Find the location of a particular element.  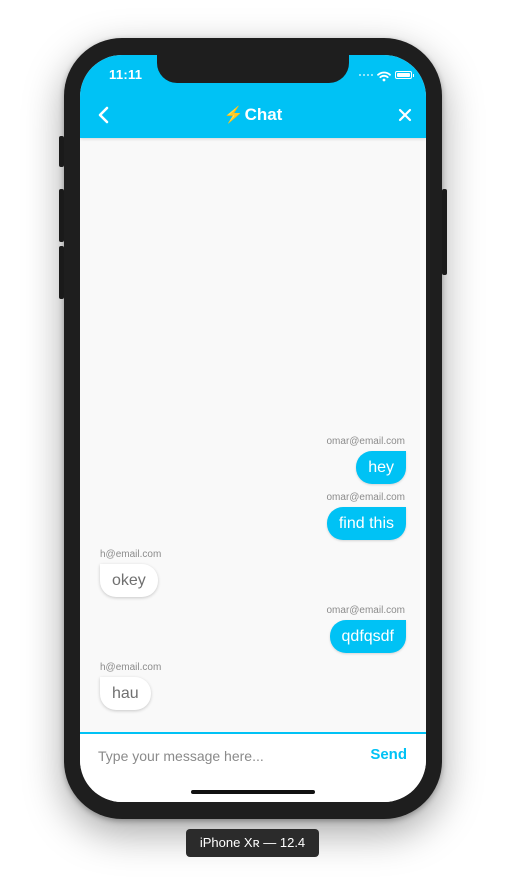

lightning-icon: ⚡ is located at coordinates (233, 115).